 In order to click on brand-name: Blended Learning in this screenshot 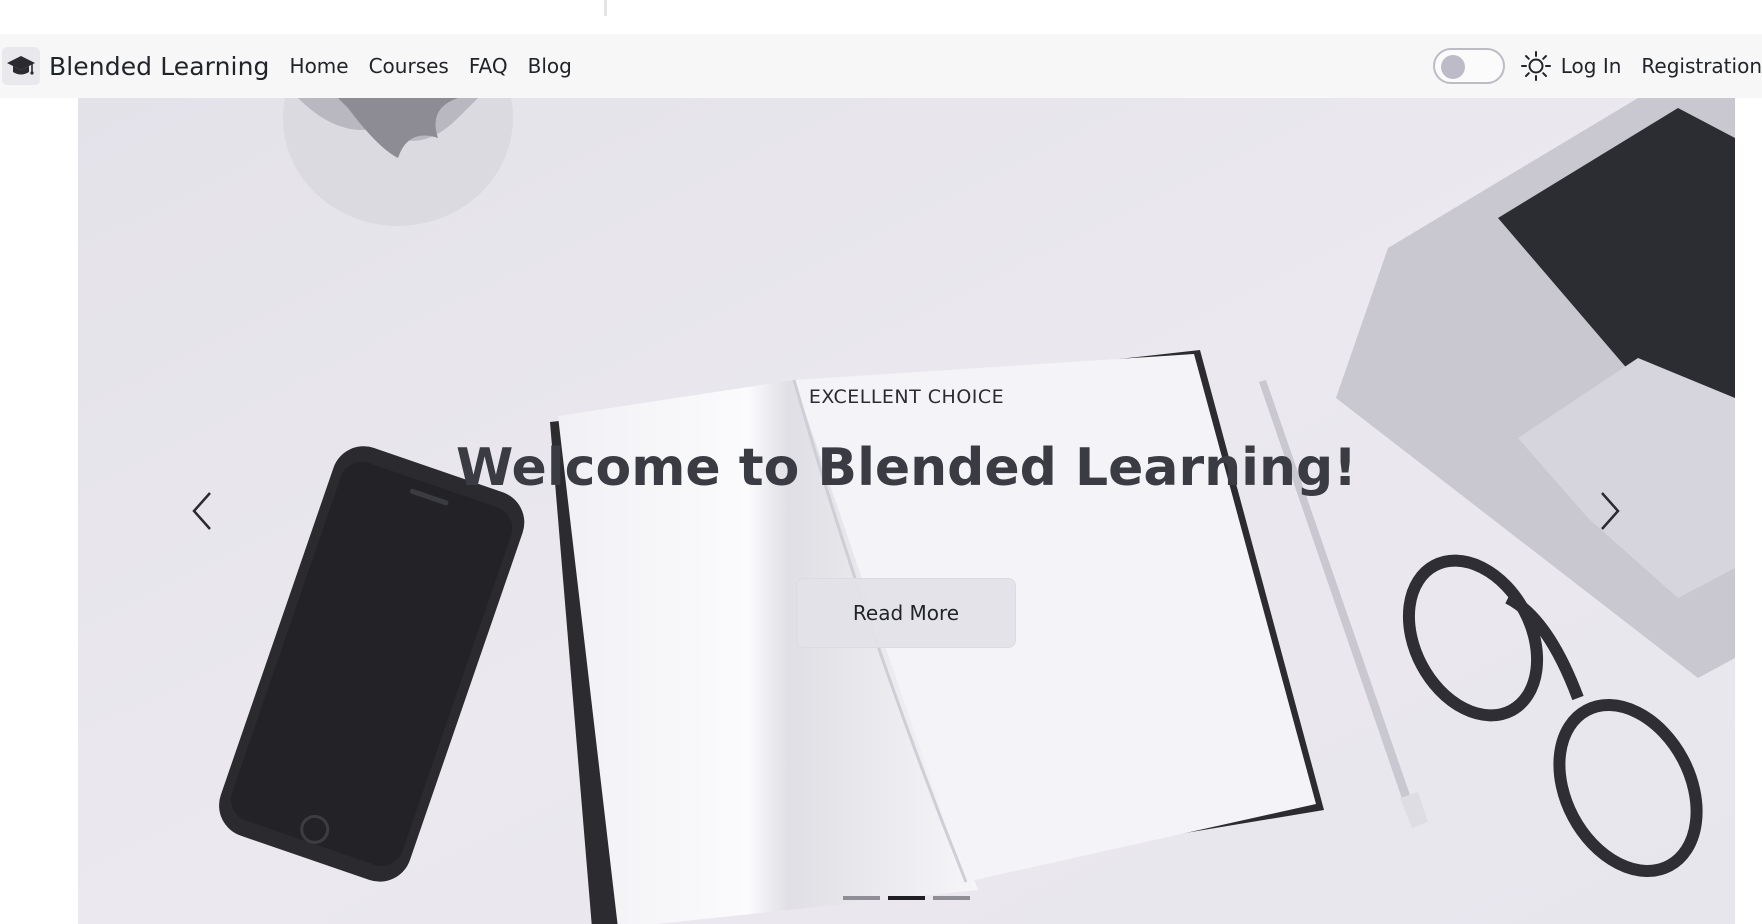, I will do `click(159, 66)`.